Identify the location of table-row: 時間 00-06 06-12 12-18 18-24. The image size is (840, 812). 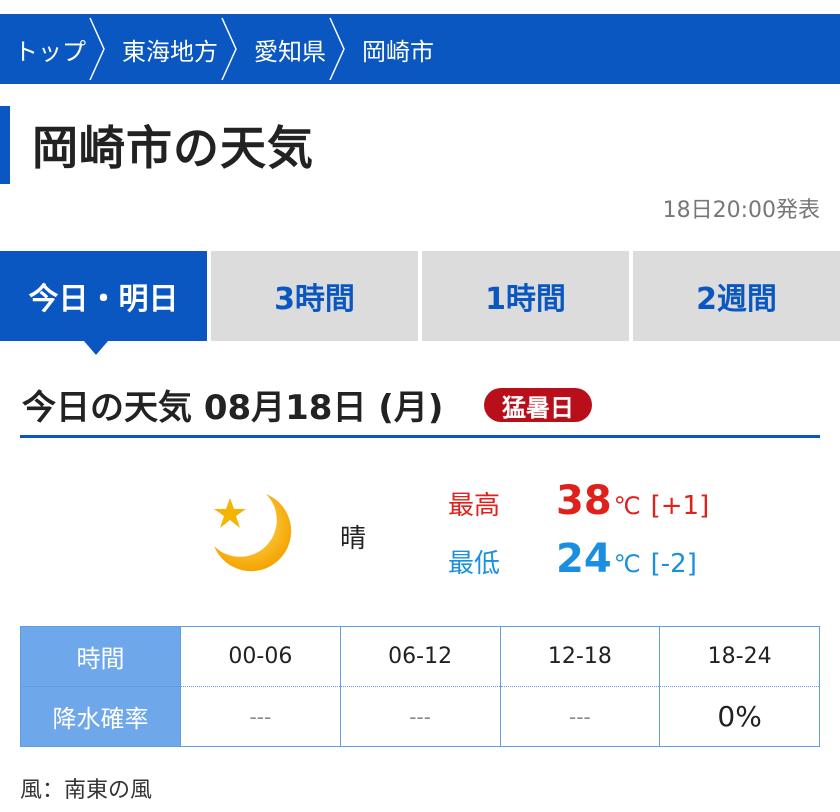
(420, 656).